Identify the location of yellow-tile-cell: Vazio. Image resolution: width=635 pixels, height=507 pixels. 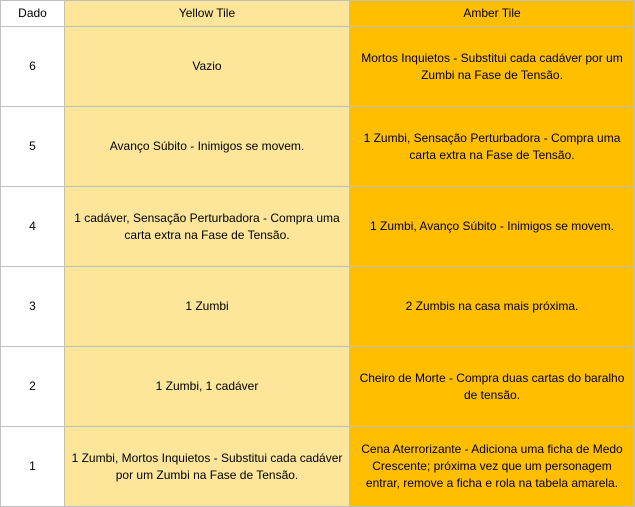
(207, 66).